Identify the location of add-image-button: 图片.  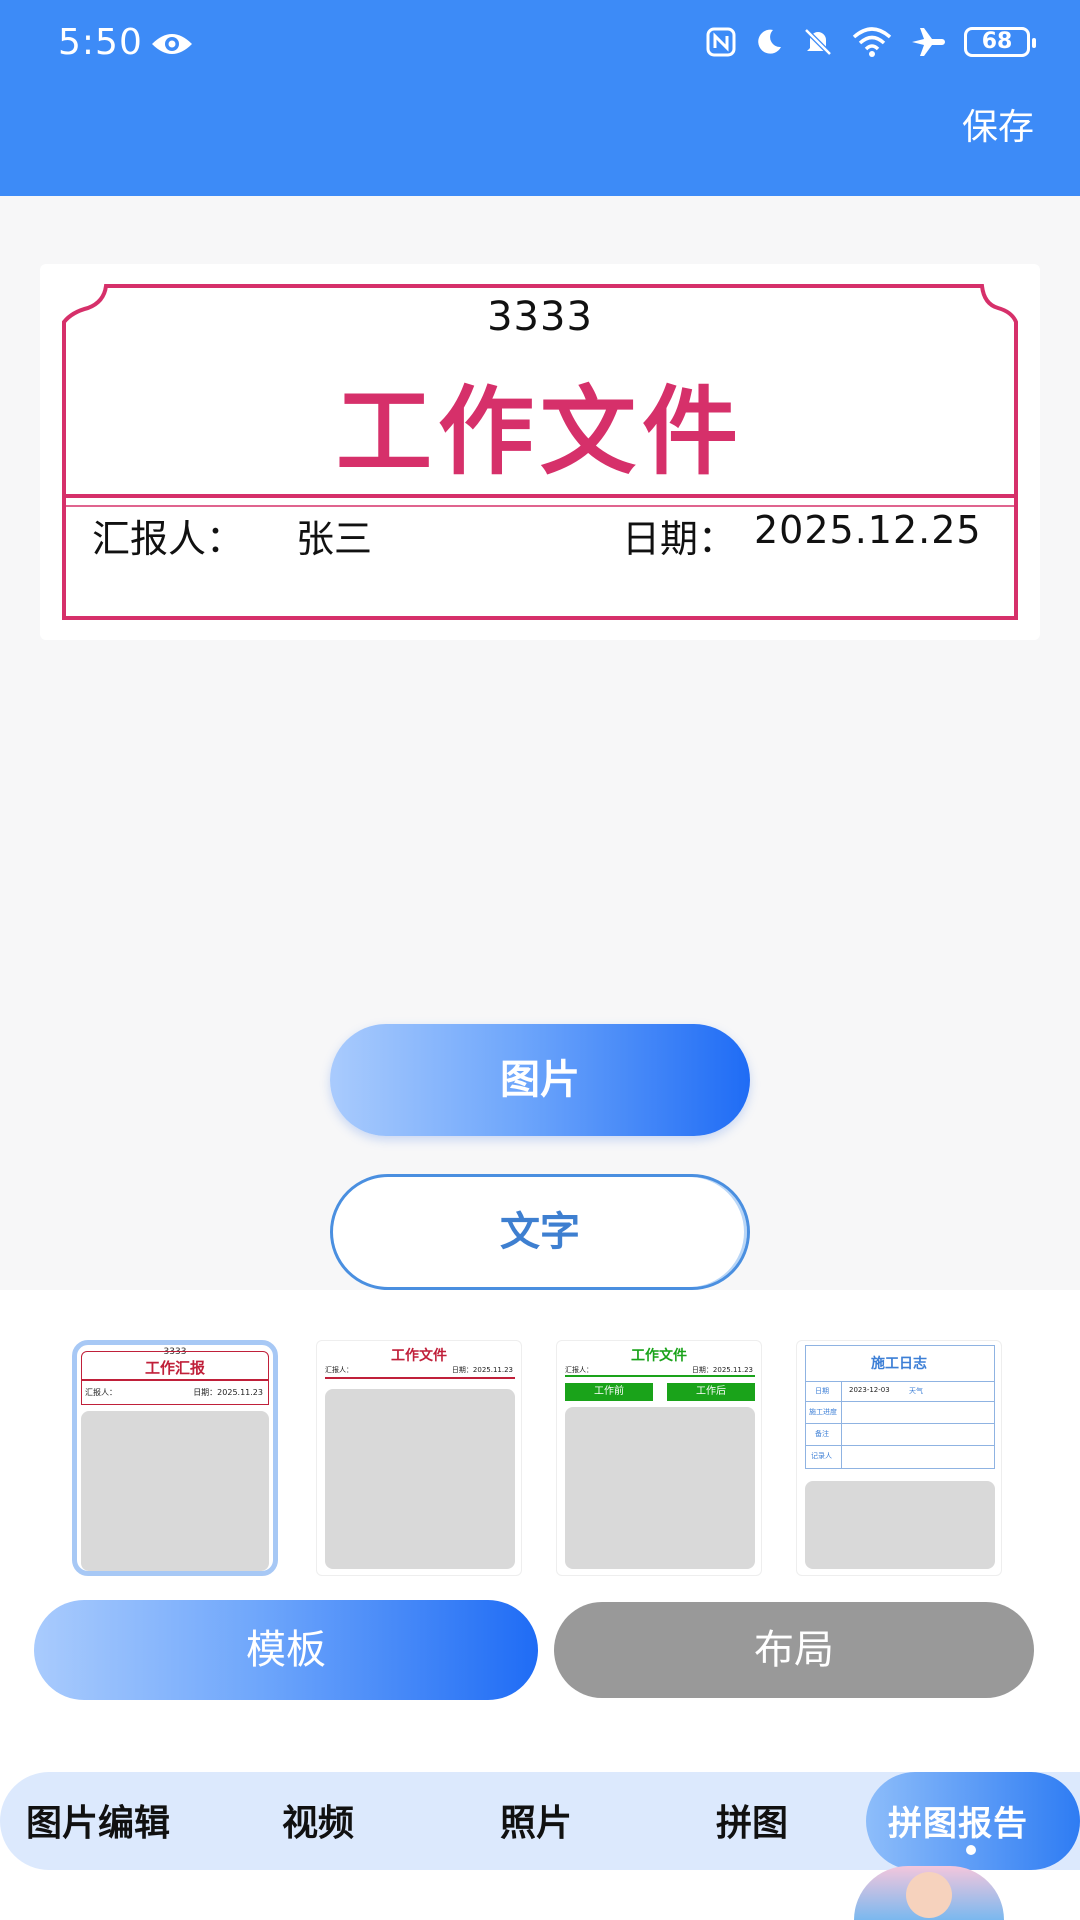
(540, 1080).